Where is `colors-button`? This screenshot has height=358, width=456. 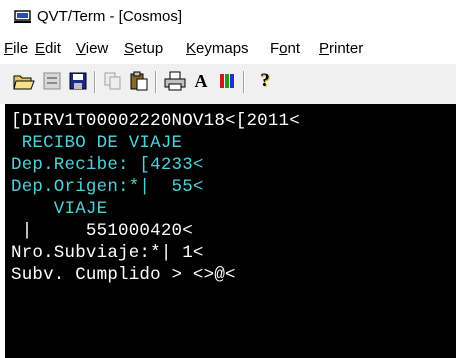 colors-button is located at coordinates (227, 81).